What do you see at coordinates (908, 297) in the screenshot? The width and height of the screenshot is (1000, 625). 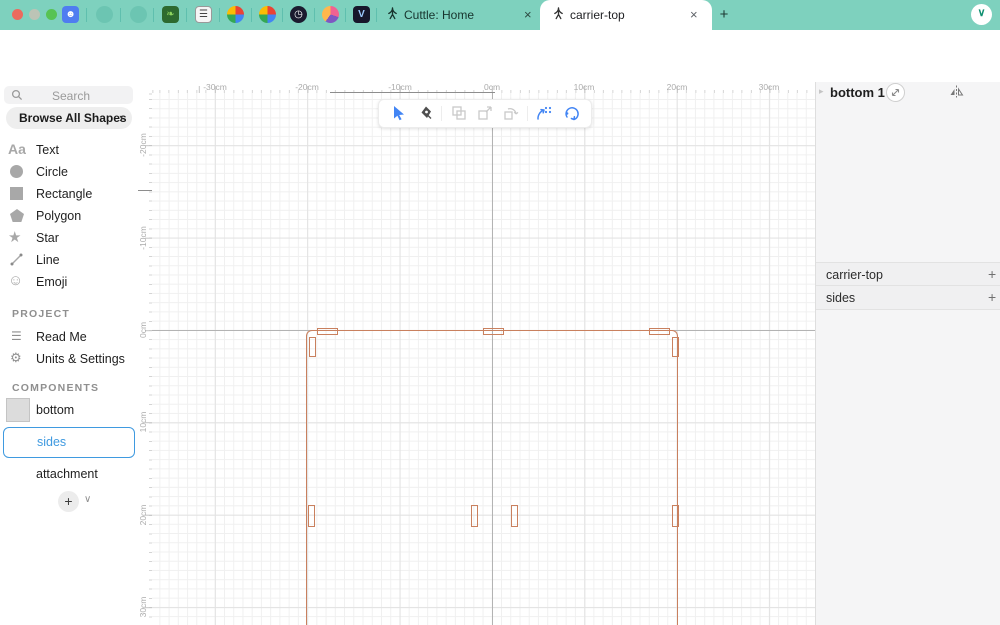 I see `section-sides: sides +` at bounding box center [908, 297].